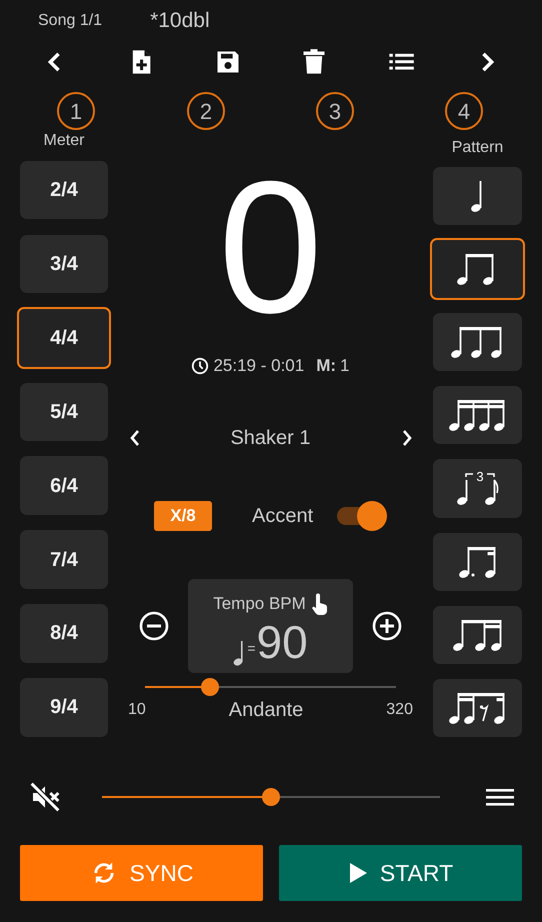  What do you see at coordinates (477, 148) in the screenshot?
I see `pattern-label: Pattern` at bounding box center [477, 148].